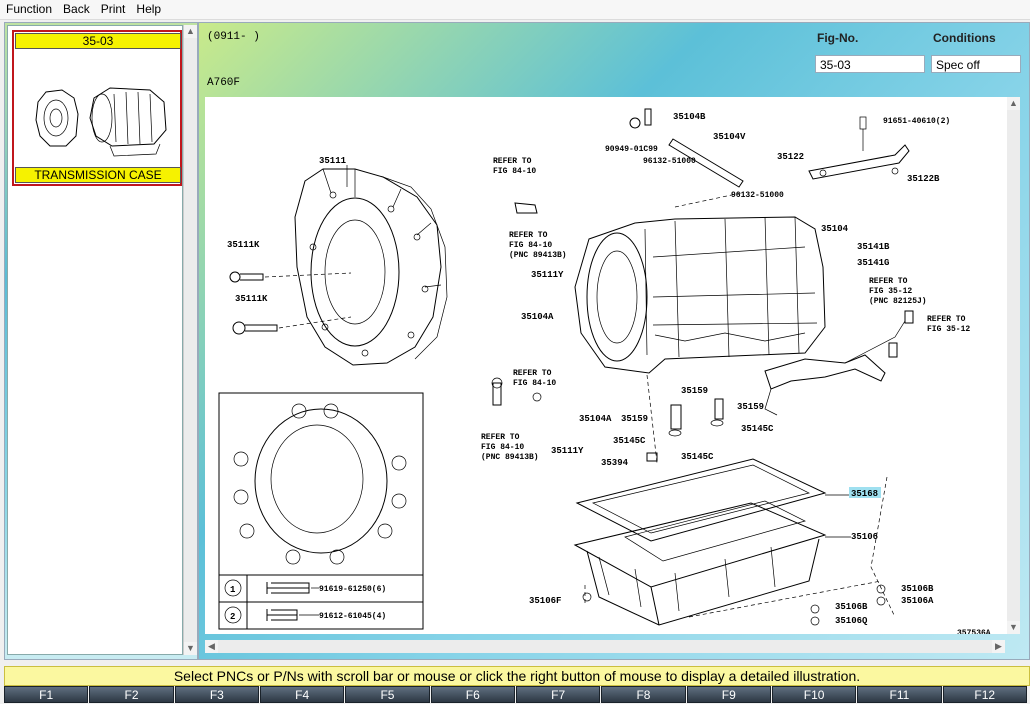  What do you see at coordinates (595, 419) in the screenshot?
I see `pnc-35104a-lower: 35104A` at bounding box center [595, 419].